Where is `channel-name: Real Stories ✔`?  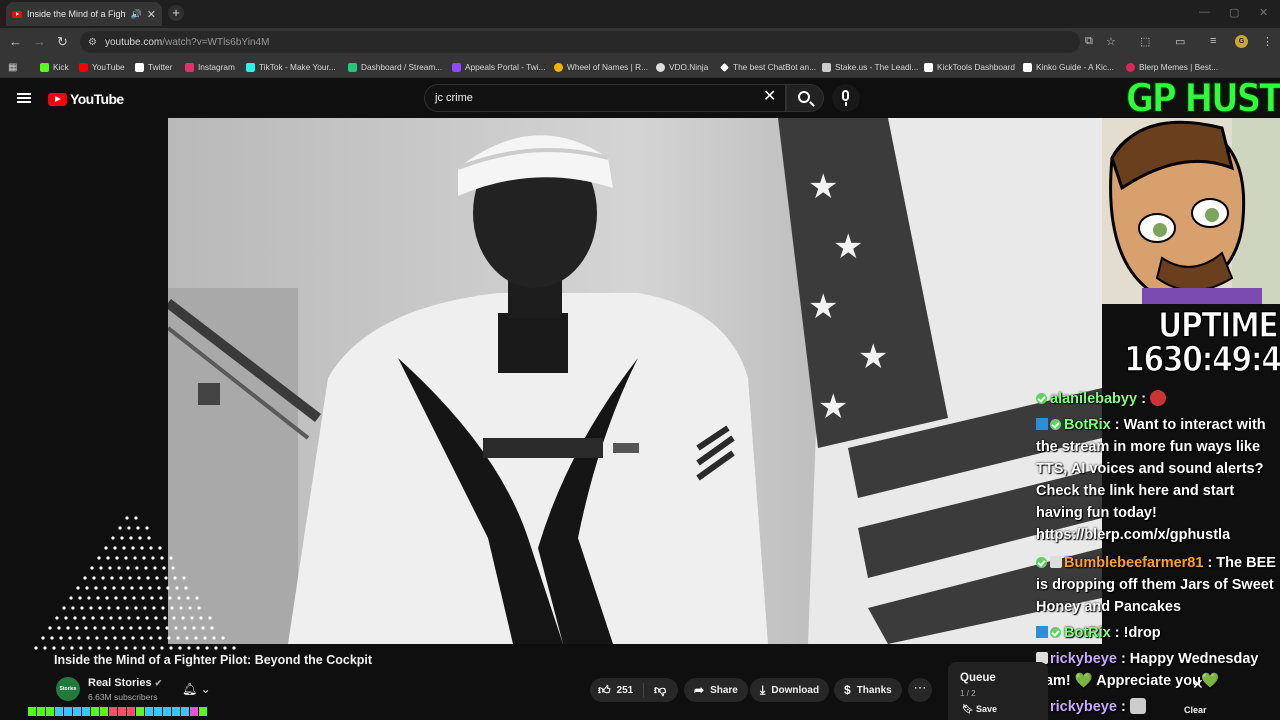 channel-name: Real Stories ✔ is located at coordinates (125, 683).